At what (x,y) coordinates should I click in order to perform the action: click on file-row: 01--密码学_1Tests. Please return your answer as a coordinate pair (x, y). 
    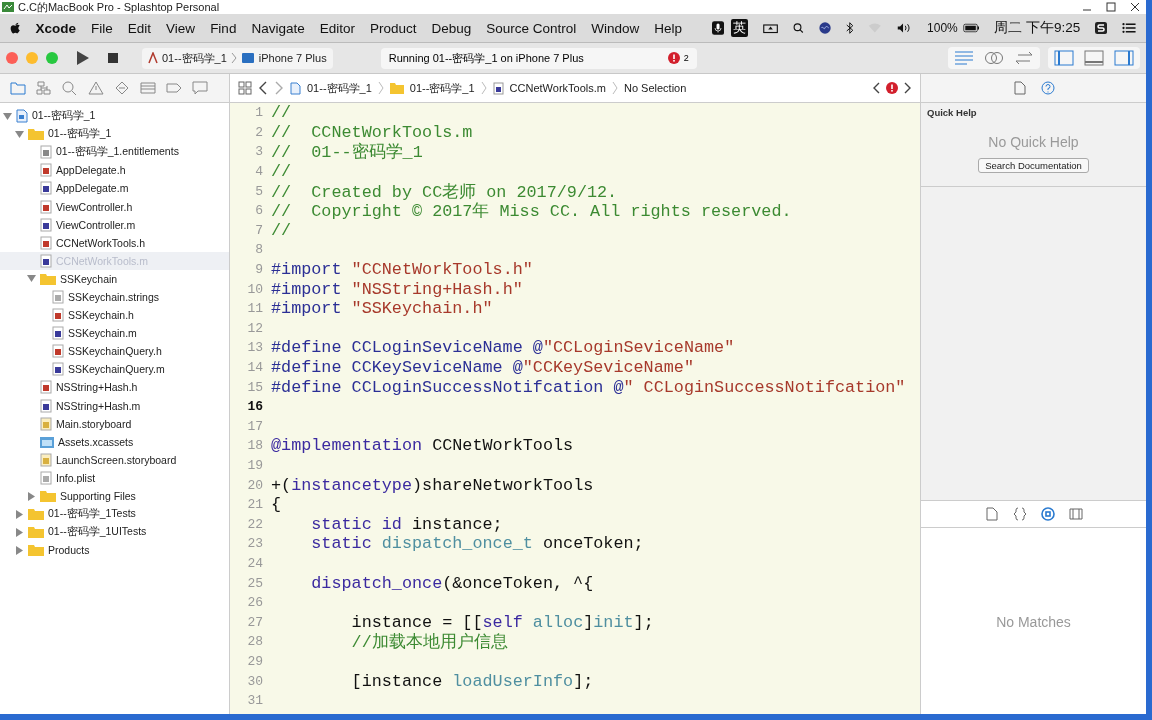
    Looking at the image, I should click on (114, 514).